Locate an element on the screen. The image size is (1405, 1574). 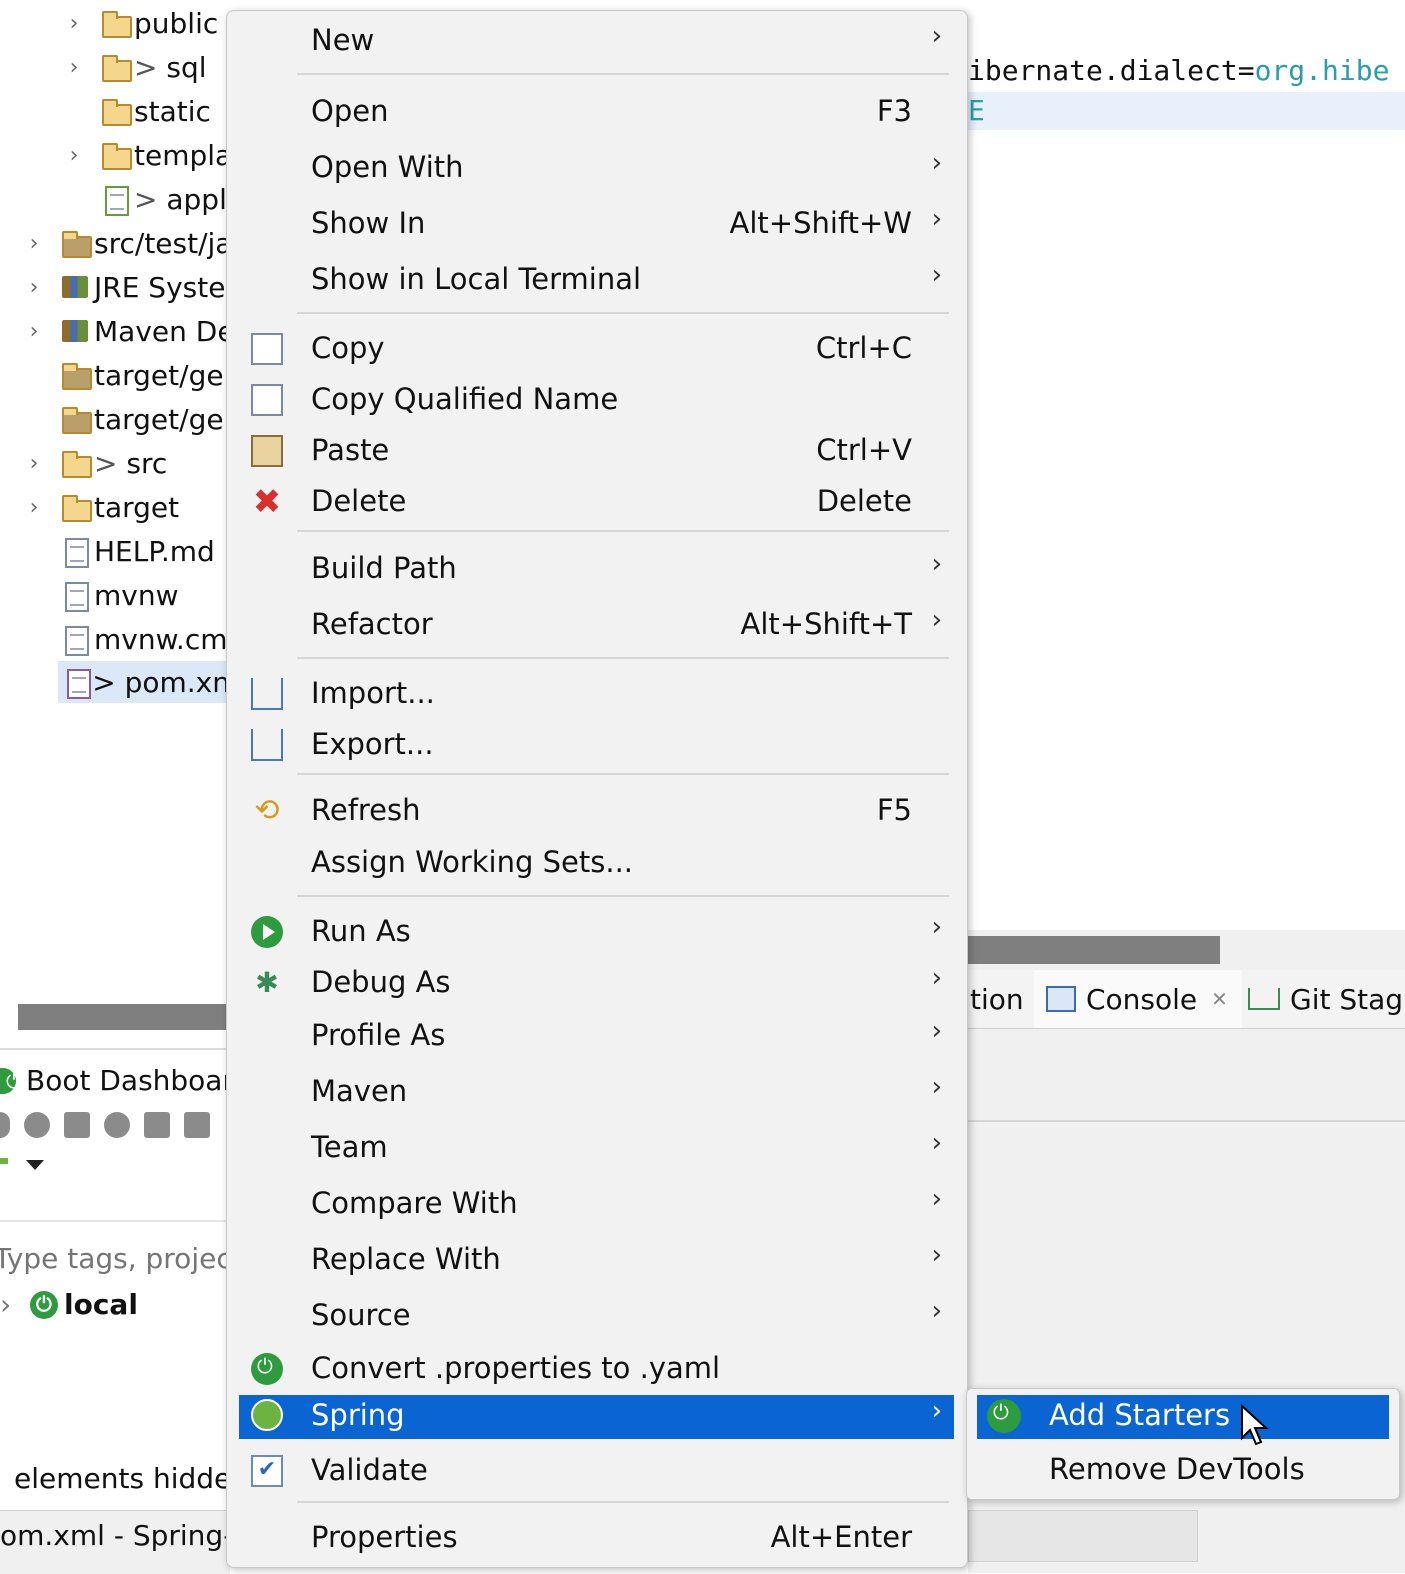
copy-icon is located at coordinates (267, 349).